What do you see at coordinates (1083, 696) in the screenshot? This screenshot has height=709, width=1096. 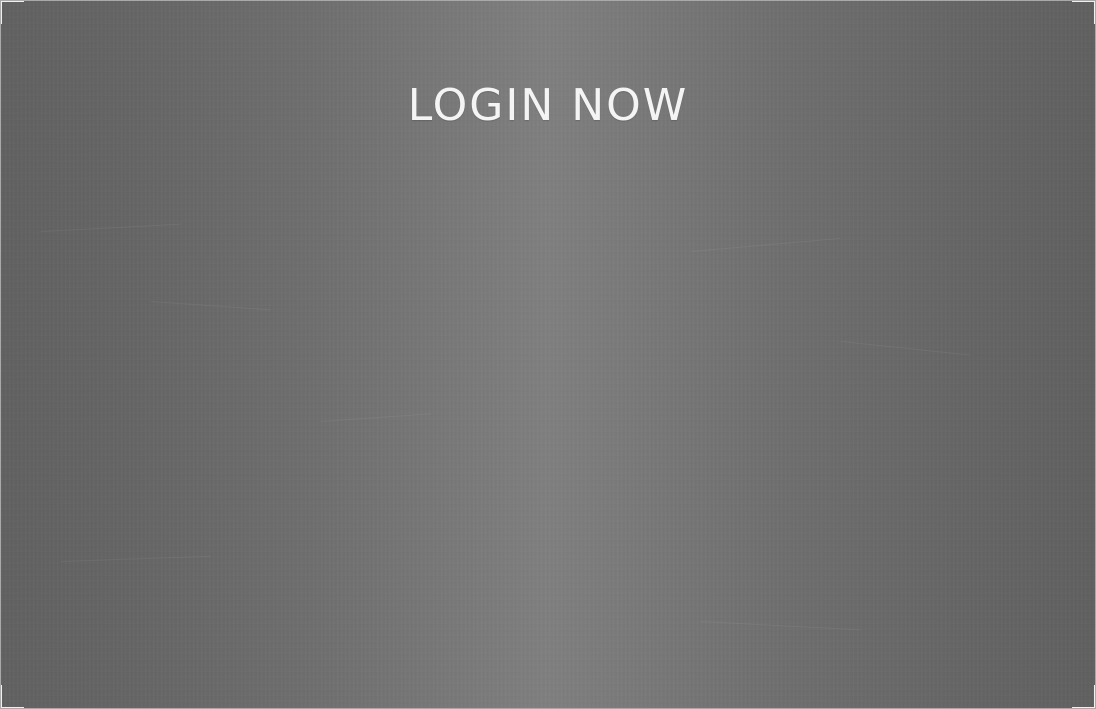 I see `corner-mark-bottom-right` at bounding box center [1083, 696].